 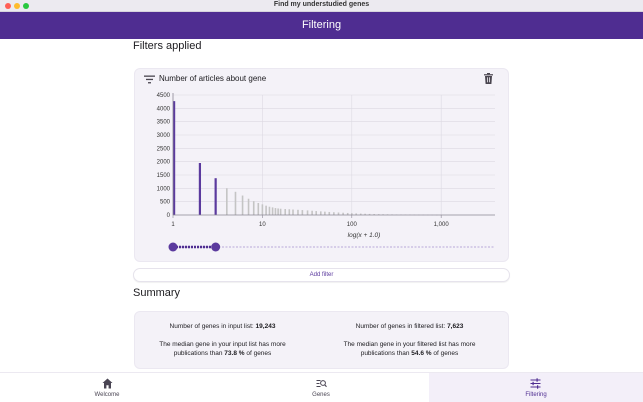 What do you see at coordinates (165, 203) in the screenshot?
I see `y-tick-label: 500` at bounding box center [165, 203].